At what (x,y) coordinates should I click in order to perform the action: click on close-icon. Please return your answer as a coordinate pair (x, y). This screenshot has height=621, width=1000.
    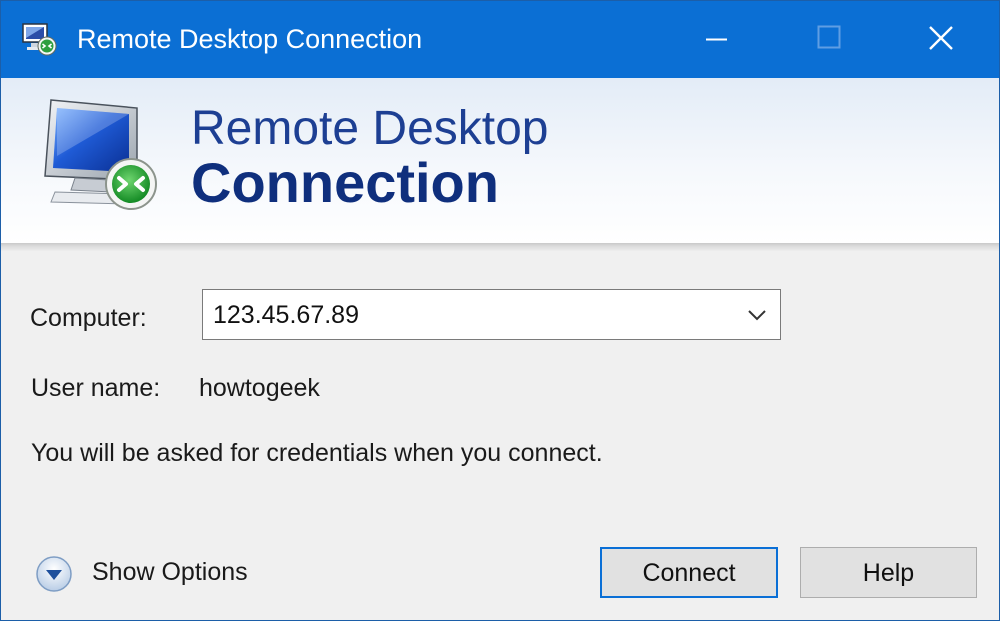
    Looking at the image, I should click on (941, 38).